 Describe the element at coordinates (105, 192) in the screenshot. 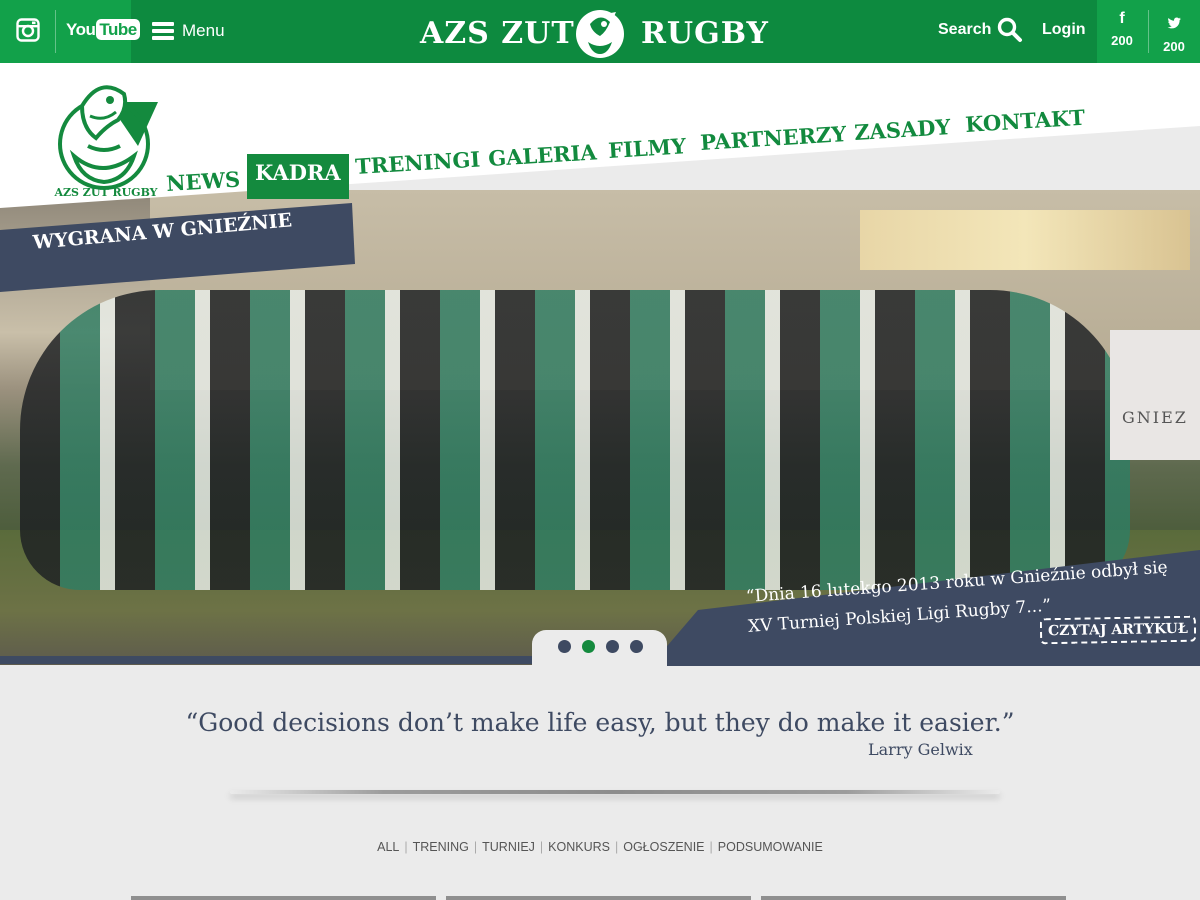

I see `club-logo-text: AZS ZUT RUGBY` at that location.